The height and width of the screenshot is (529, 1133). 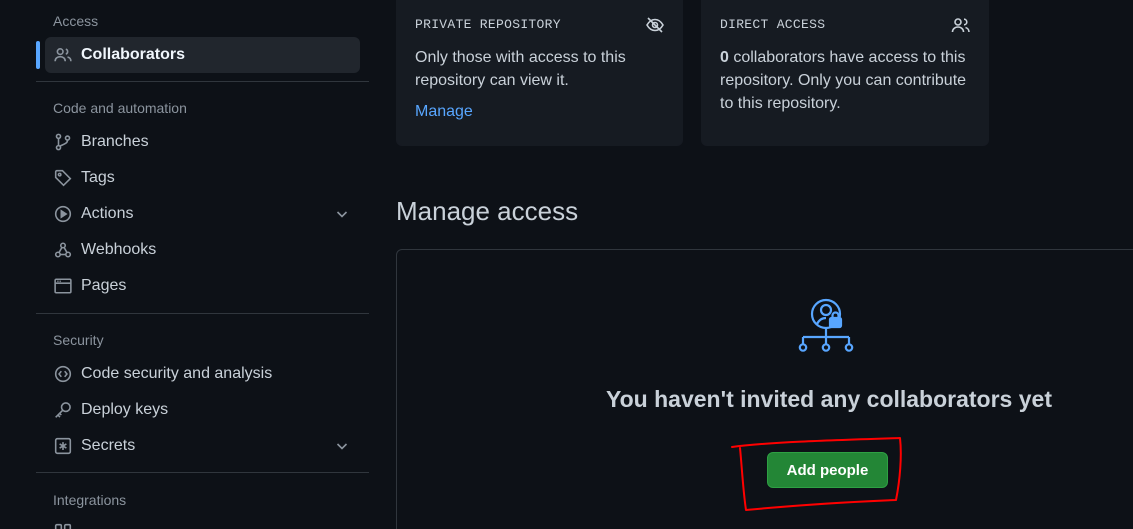 What do you see at coordinates (202, 214) in the screenshot?
I see `sidebar-item-actions: Actions` at bounding box center [202, 214].